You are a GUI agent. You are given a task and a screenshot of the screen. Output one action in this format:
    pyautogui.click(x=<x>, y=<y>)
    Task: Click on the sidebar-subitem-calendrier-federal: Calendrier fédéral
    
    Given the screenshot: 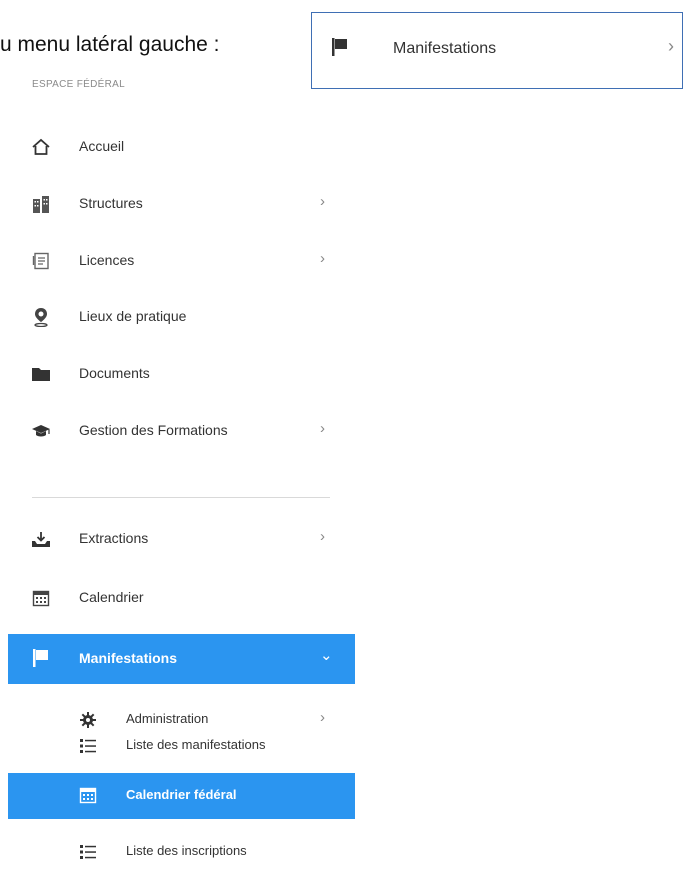 What is the action you would take?
    pyautogui.click(x=181, y=796)
    